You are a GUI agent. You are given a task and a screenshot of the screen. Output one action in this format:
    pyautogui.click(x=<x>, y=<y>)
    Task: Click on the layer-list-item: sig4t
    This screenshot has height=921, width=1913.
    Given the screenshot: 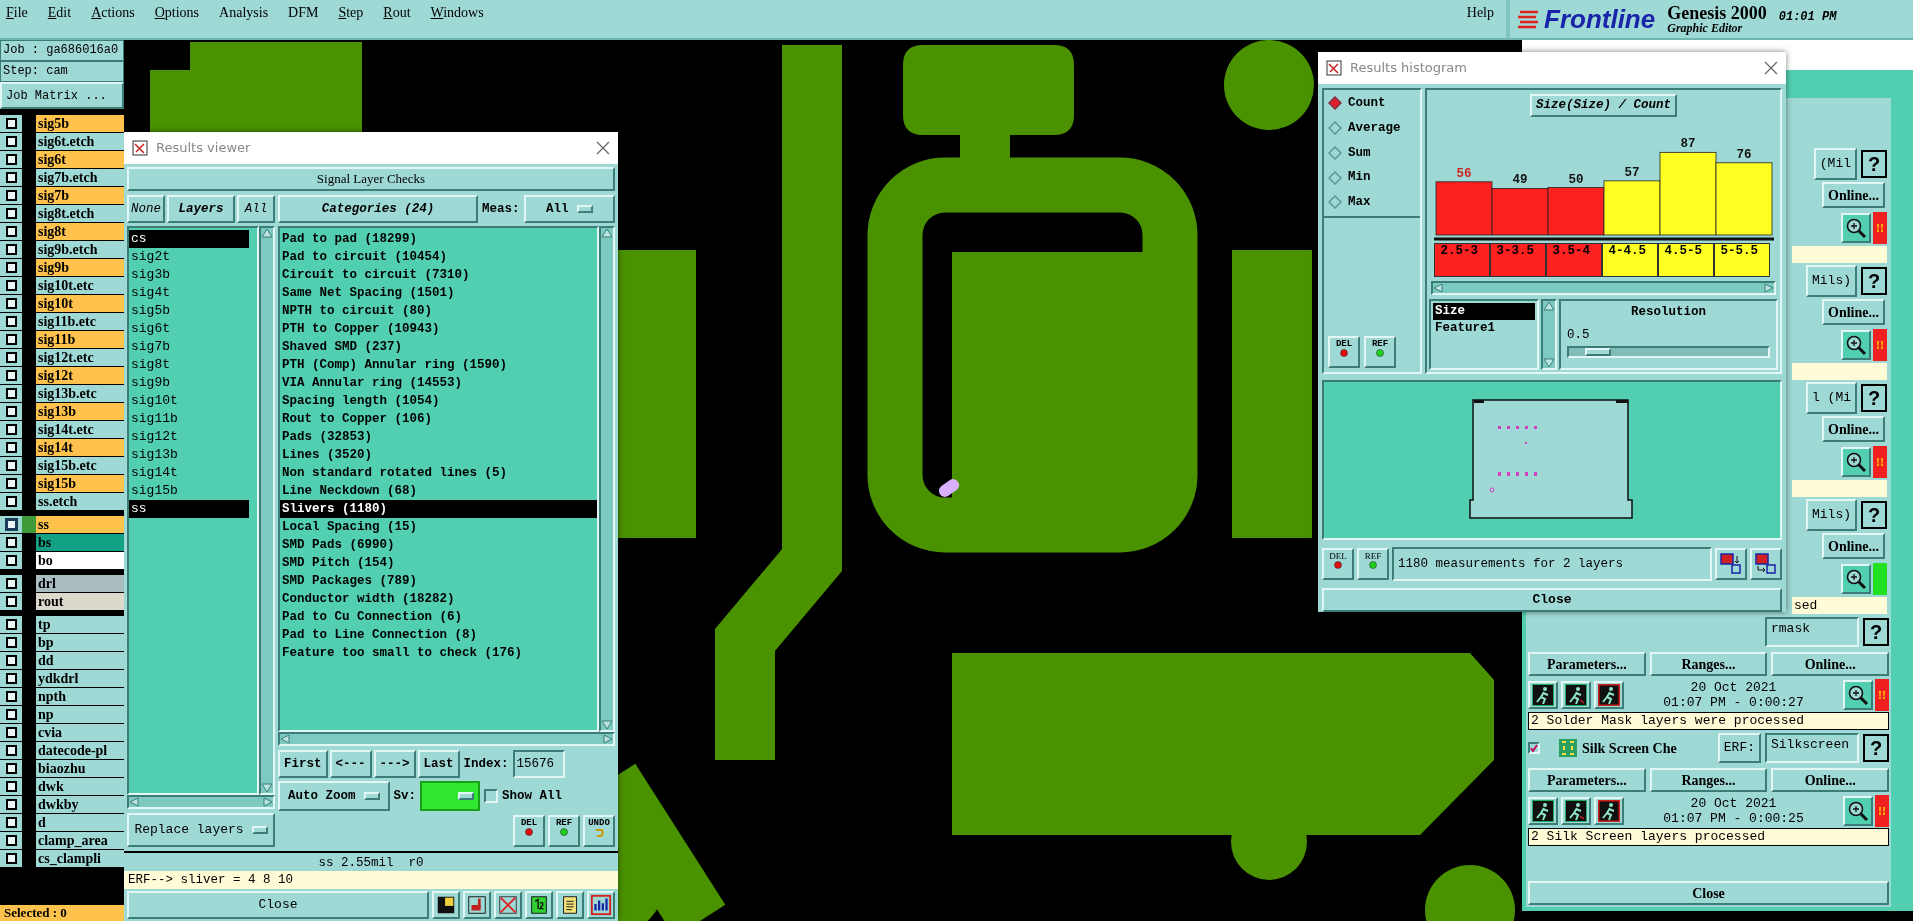 What is the action you would take?
    pyautogui.click(x=189, y=293)
    